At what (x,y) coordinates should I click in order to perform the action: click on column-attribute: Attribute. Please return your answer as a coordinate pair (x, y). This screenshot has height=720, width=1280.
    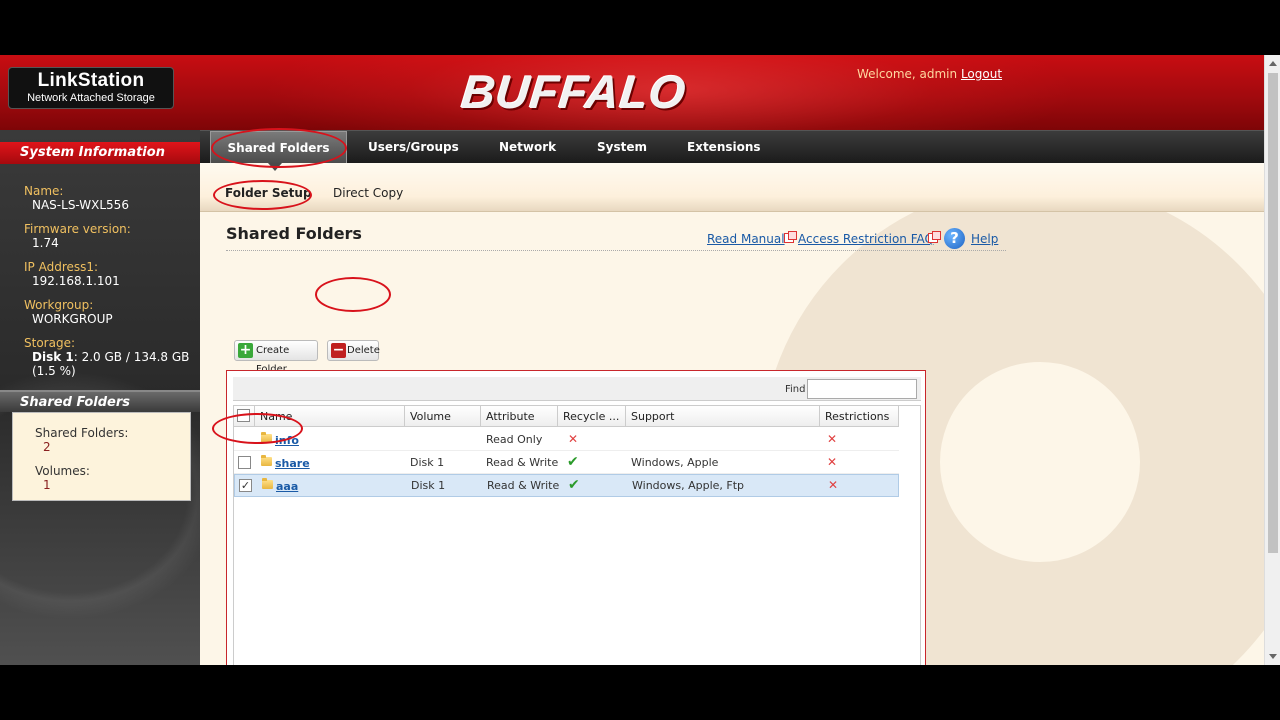
    Looking at the image, I should click on (519, 416).